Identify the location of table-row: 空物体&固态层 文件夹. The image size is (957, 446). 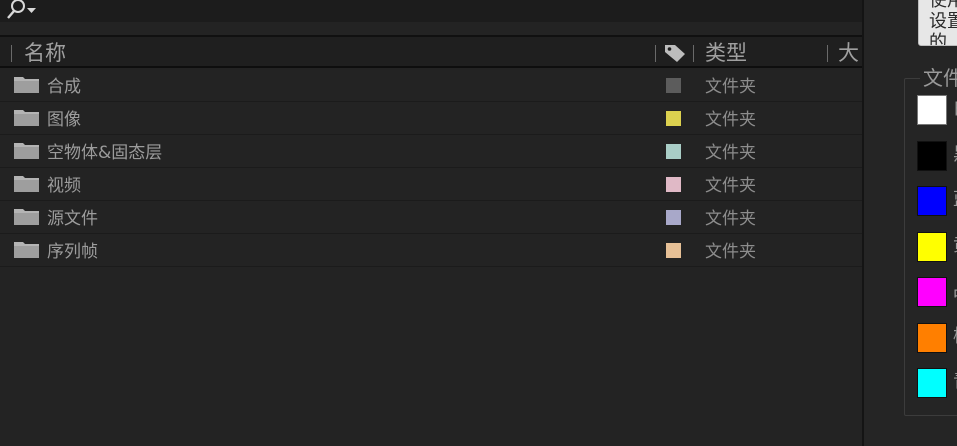
(431, 151).